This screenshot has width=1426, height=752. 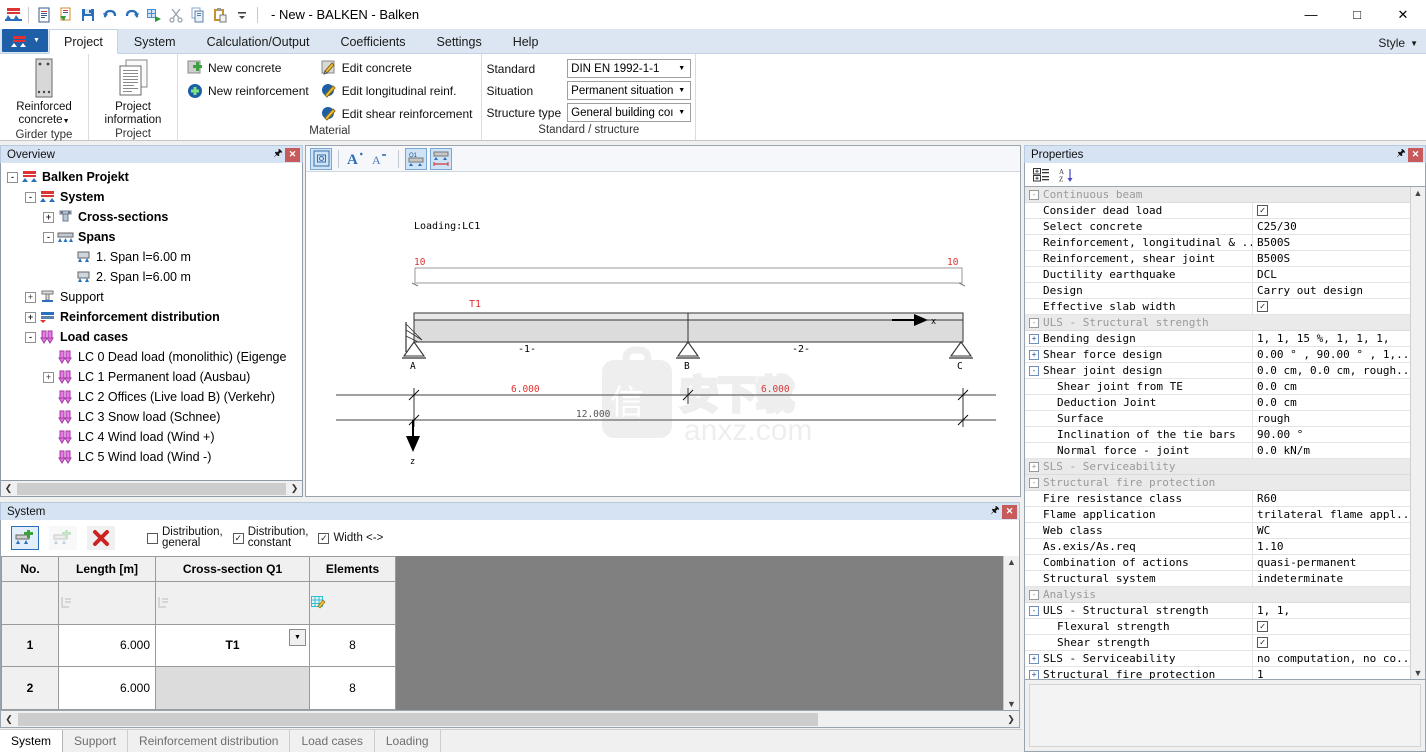 I want to click on row-2-elements: 8, so click(x=352, y=688).